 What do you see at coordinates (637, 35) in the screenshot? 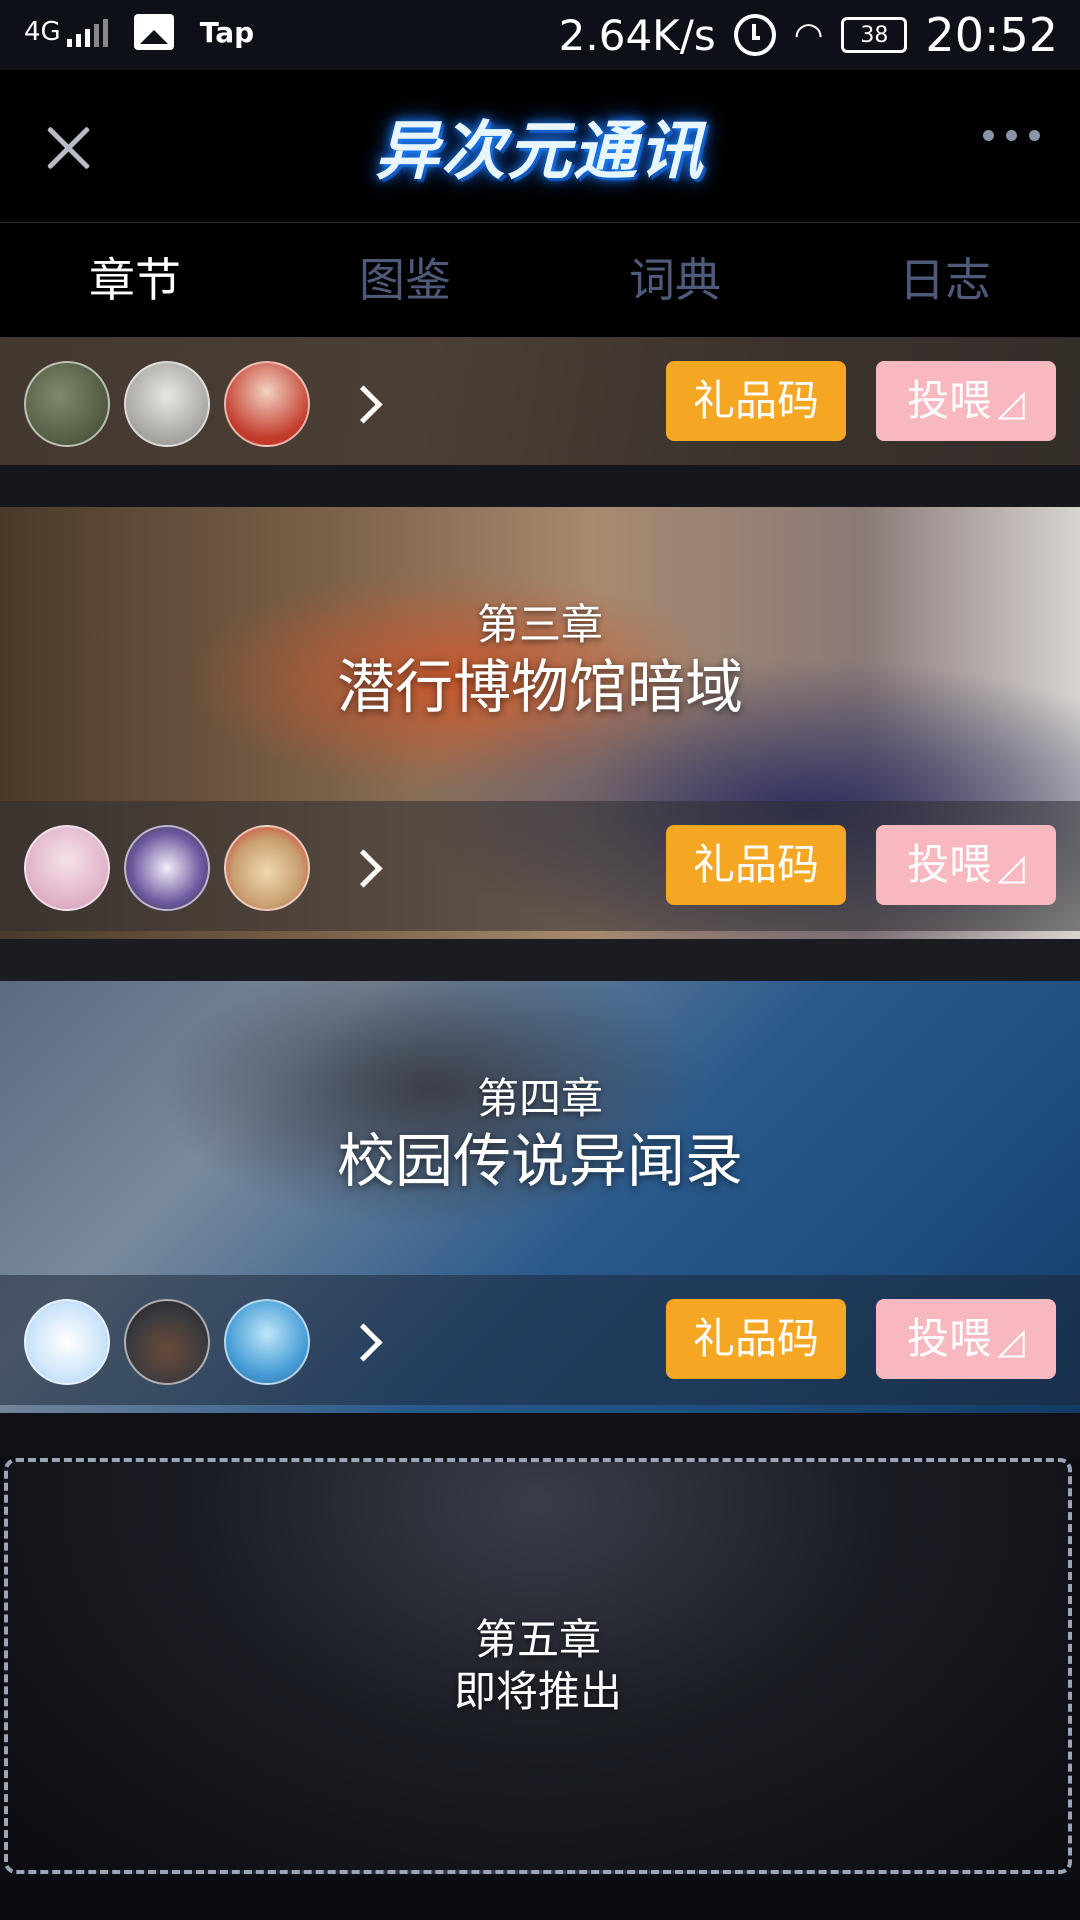
I see `network-speed: 2.64K/s` at bounding box center [637, 35].